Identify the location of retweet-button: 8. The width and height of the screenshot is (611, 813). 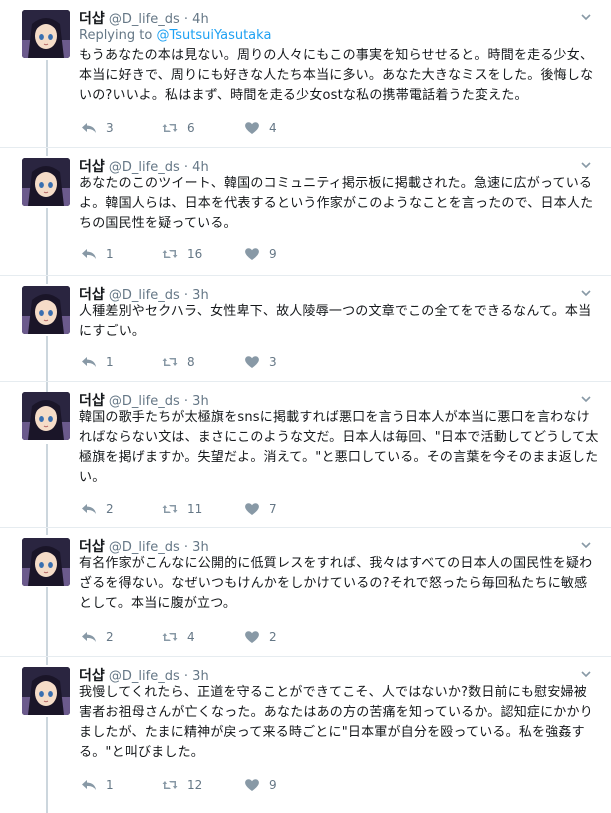
(178, 362).